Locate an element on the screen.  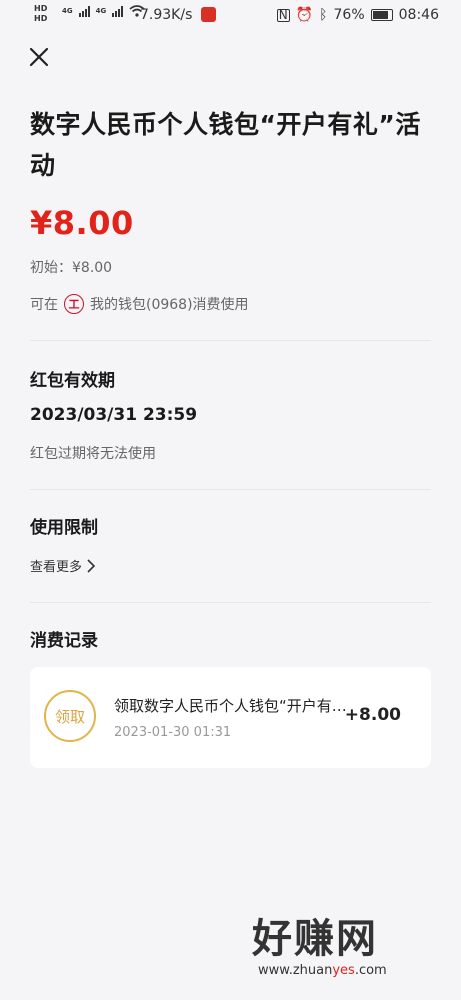
hd-indicator: HD HD is located at coordinates (41, 13).